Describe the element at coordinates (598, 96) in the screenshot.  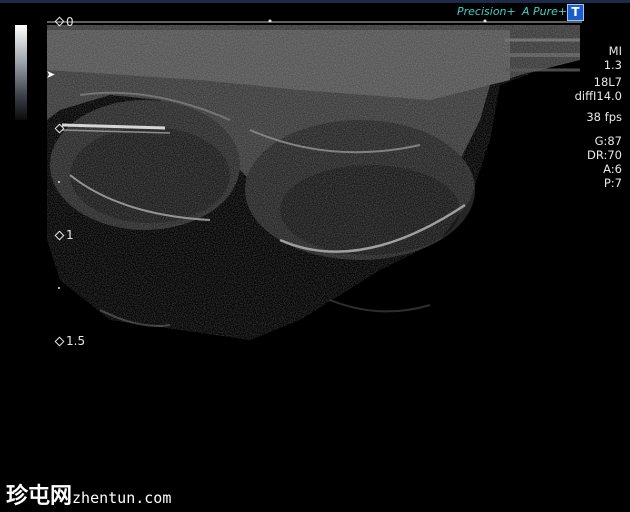
I see `mode-value: diffI14.0` at that location.